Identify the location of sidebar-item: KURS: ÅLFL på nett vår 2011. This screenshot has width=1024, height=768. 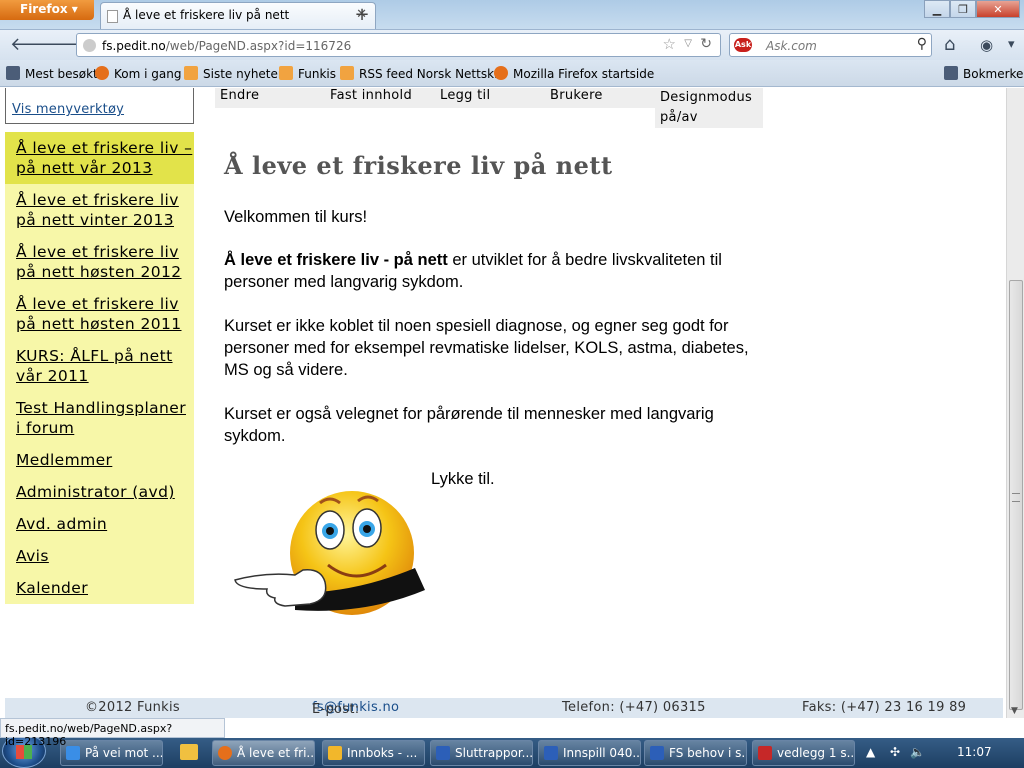
(99, 366).